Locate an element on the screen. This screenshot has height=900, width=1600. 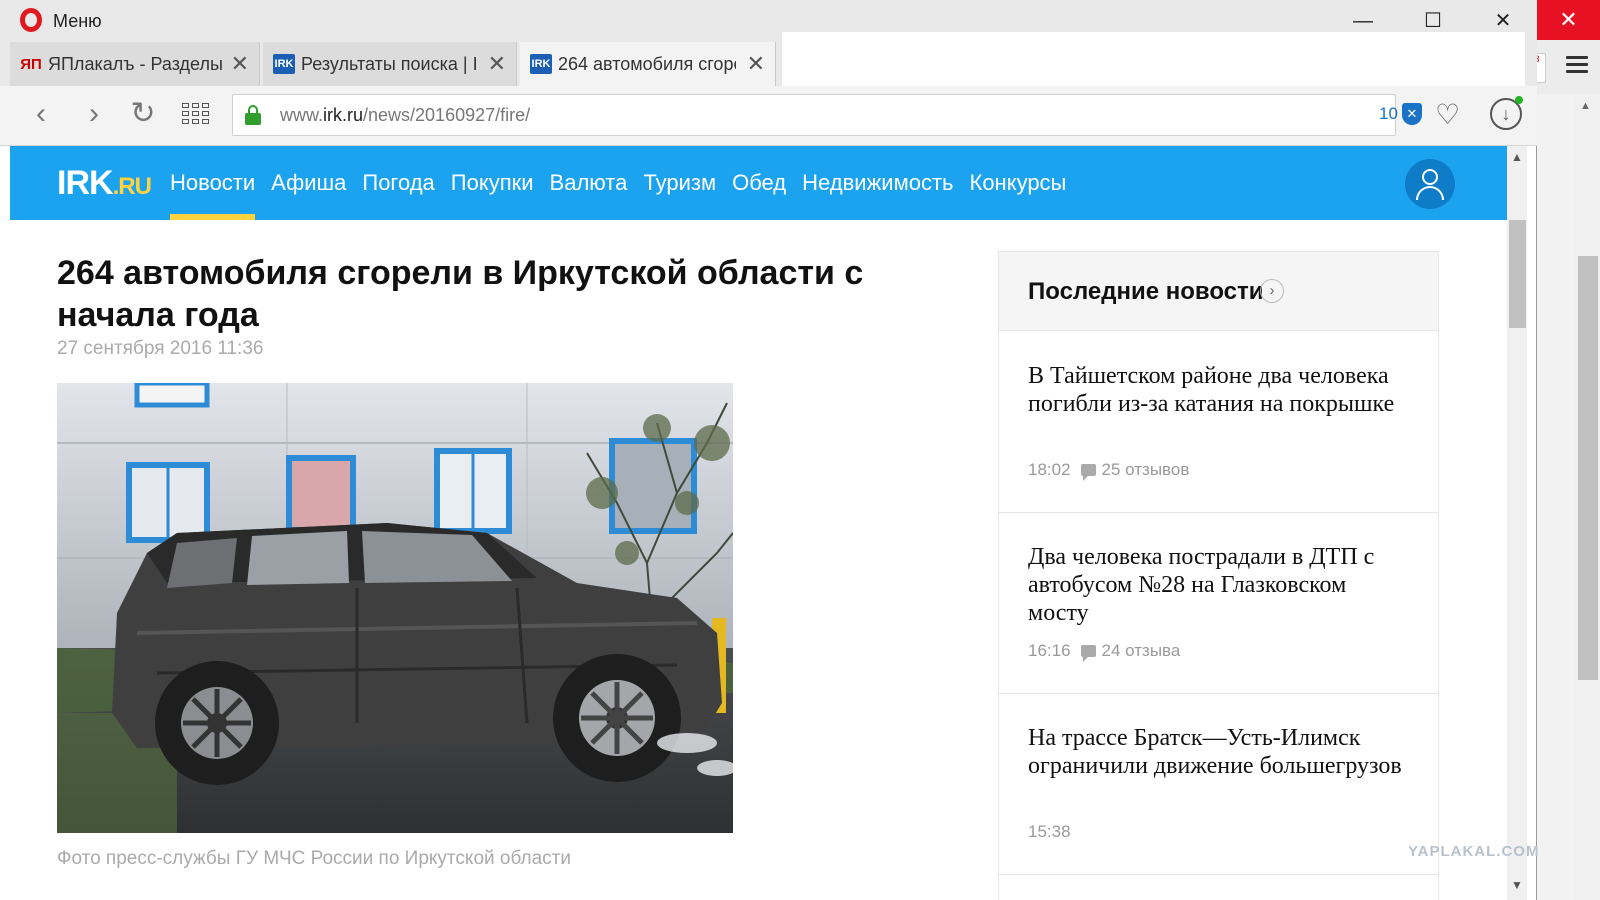
news-item-time: 16:16 is located at coordinates (1049, 650).